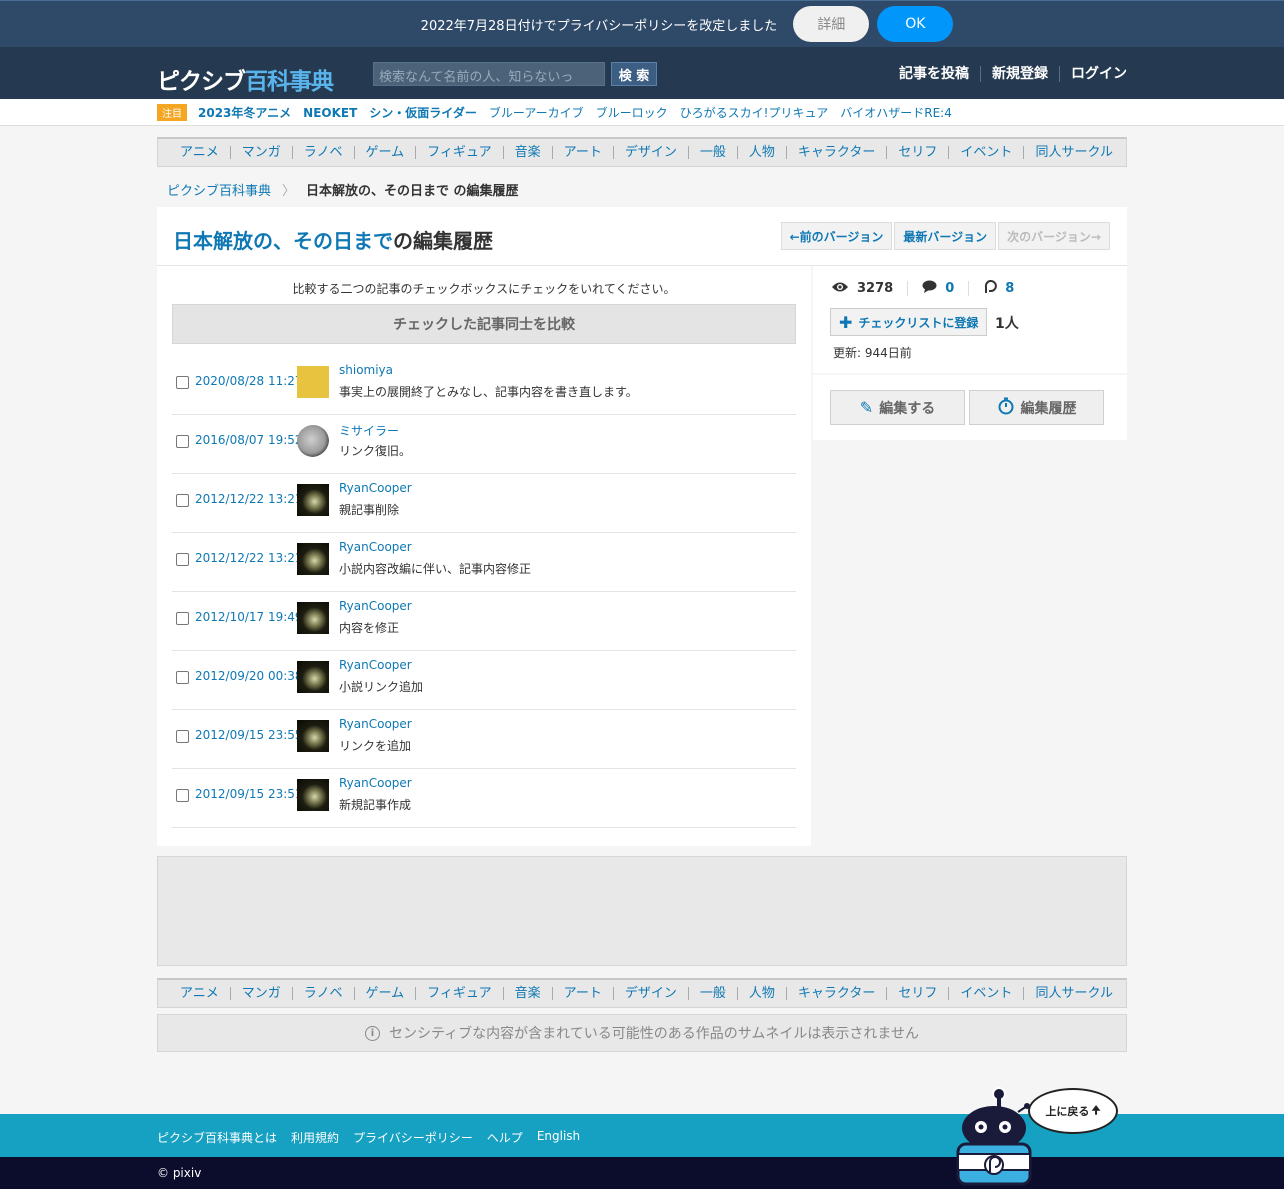  I want to click on add-checklist-button: ✚ チェックリストに登録, so click(908, 322).